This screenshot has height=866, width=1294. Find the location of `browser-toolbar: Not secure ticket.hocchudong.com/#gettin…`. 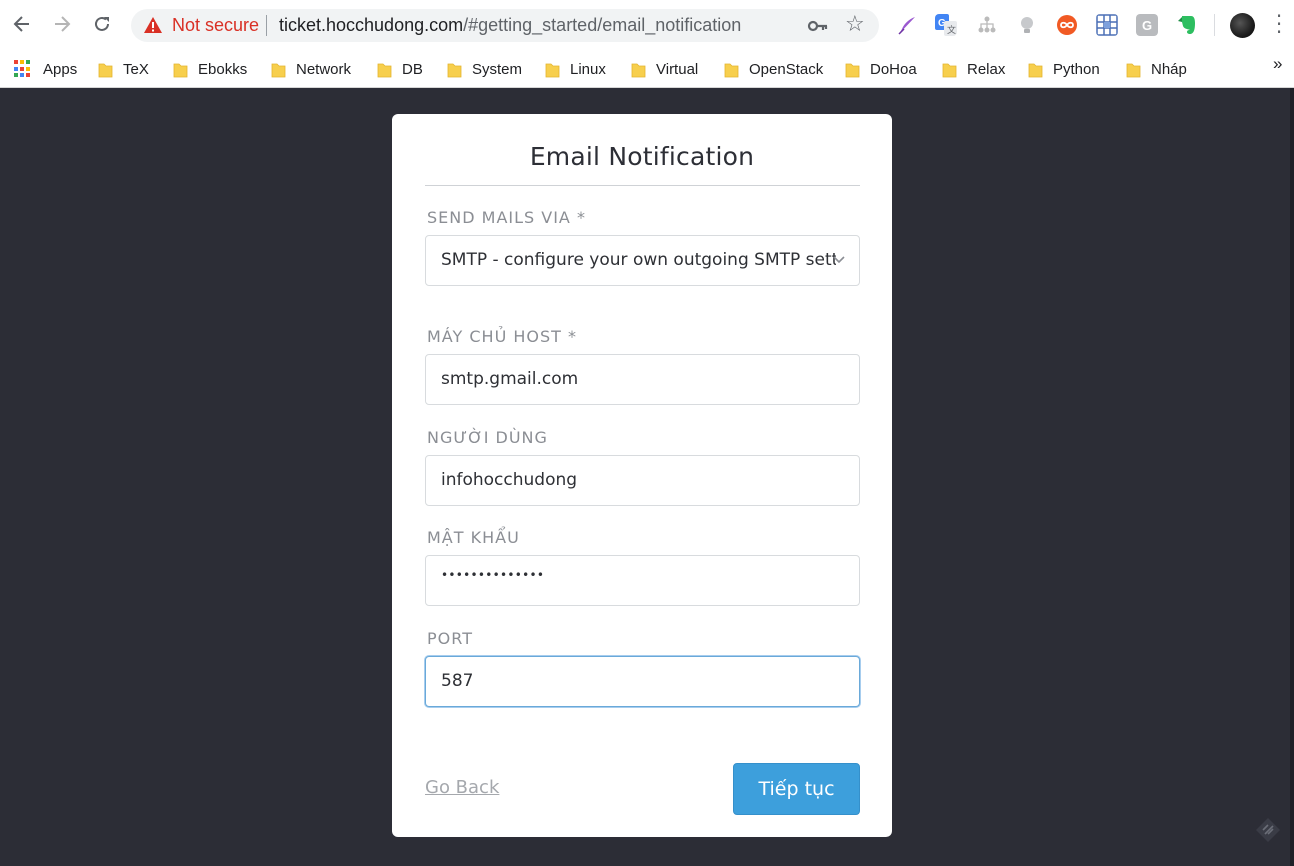

browser-toolbar: Not secure ticket.hocchudong.com/#gettin… is located at coordinates (647, 25).